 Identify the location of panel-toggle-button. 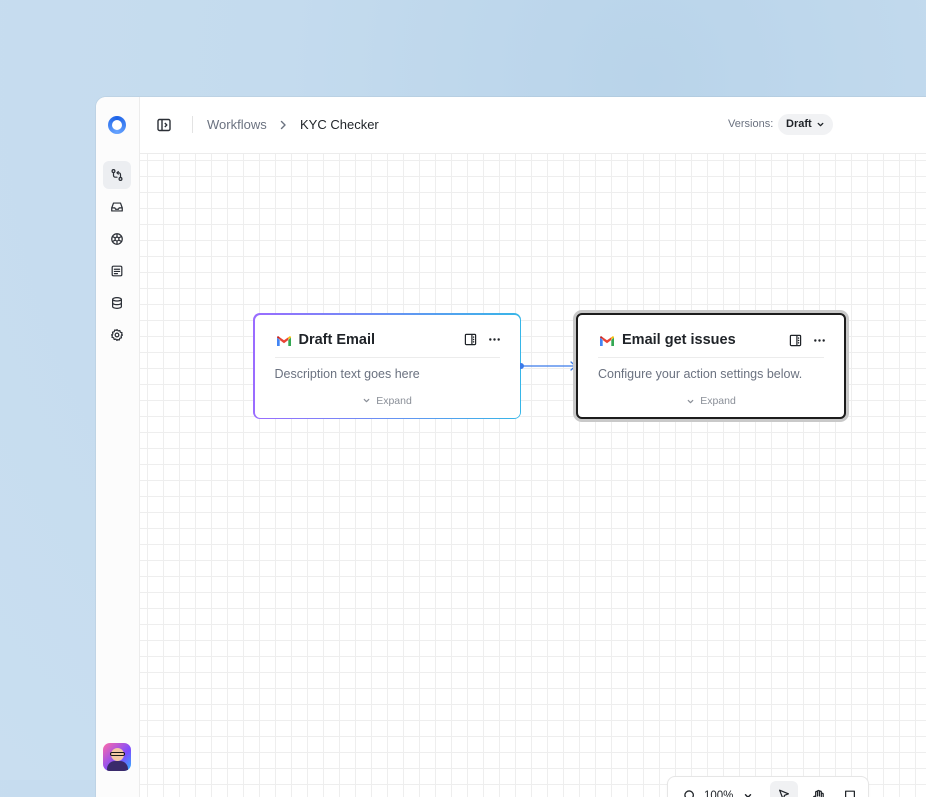
(164, 125).